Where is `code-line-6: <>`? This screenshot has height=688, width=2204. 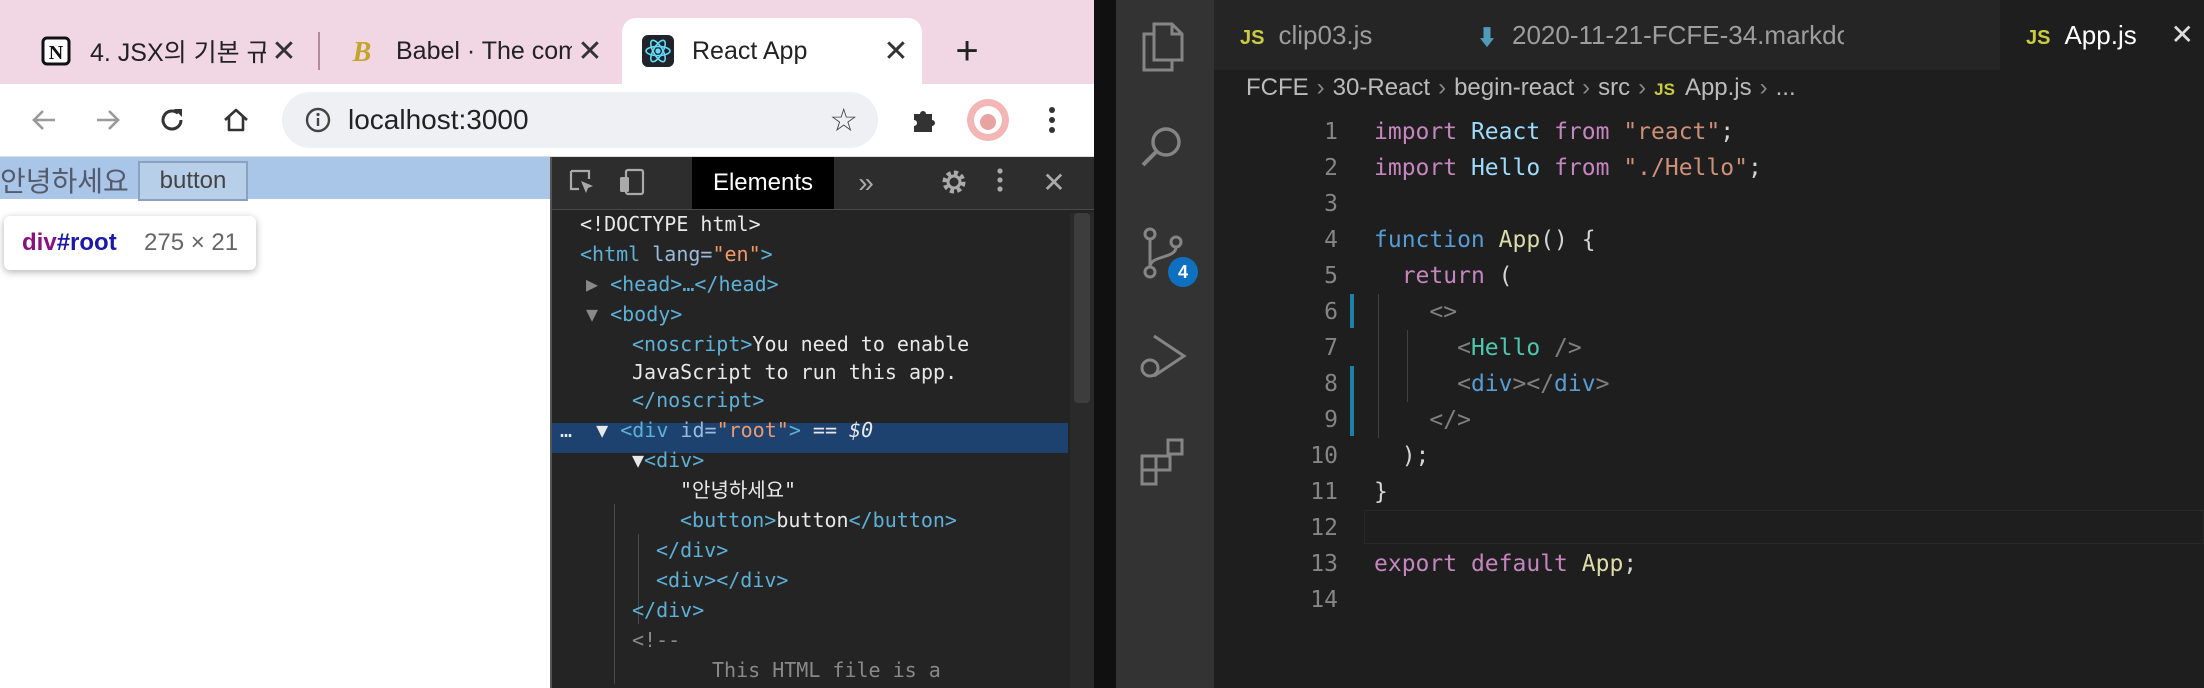
code-line-6: <> is located at coordinates (1415, 312).